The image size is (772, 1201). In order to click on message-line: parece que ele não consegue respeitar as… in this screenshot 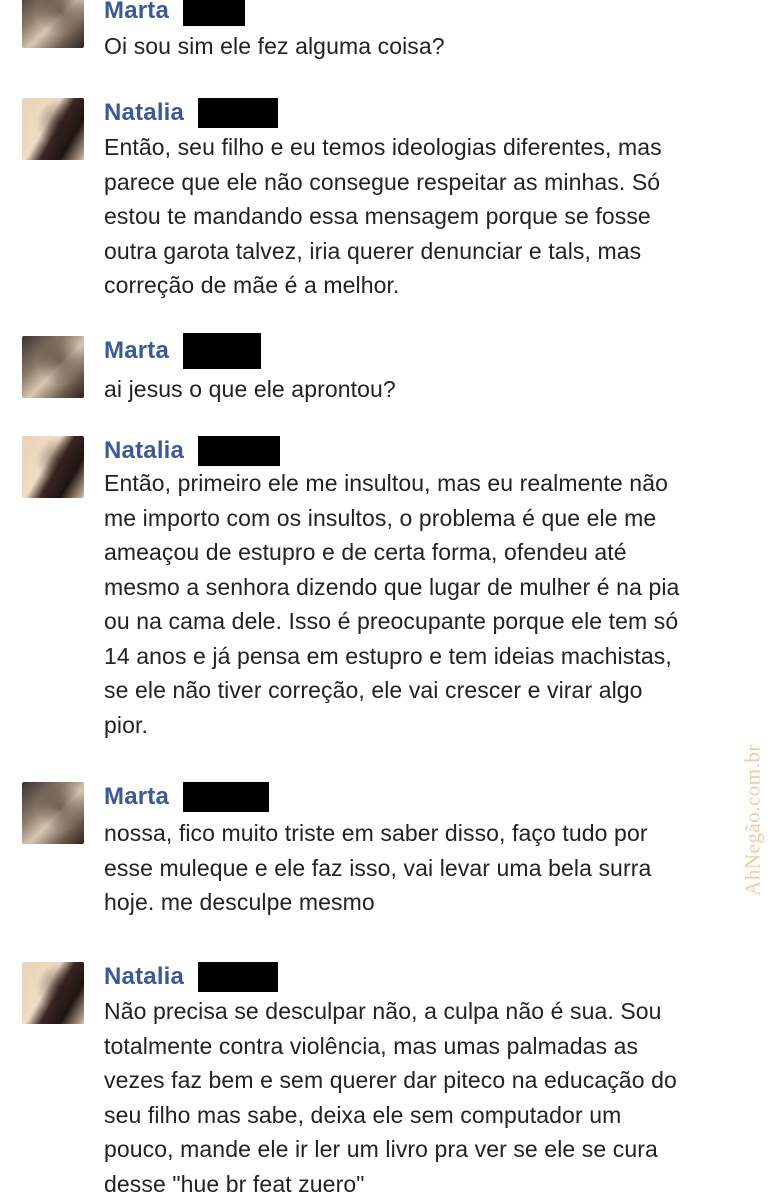, I will do `click(434, 182)`.